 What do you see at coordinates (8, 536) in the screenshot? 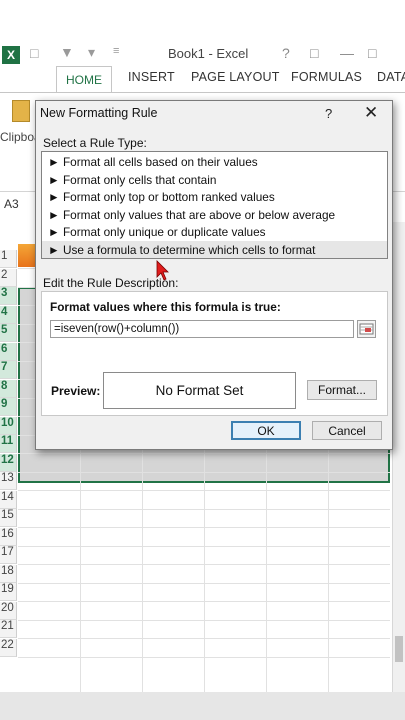
I see `row-header: 16` at bounding box center [8, 536].